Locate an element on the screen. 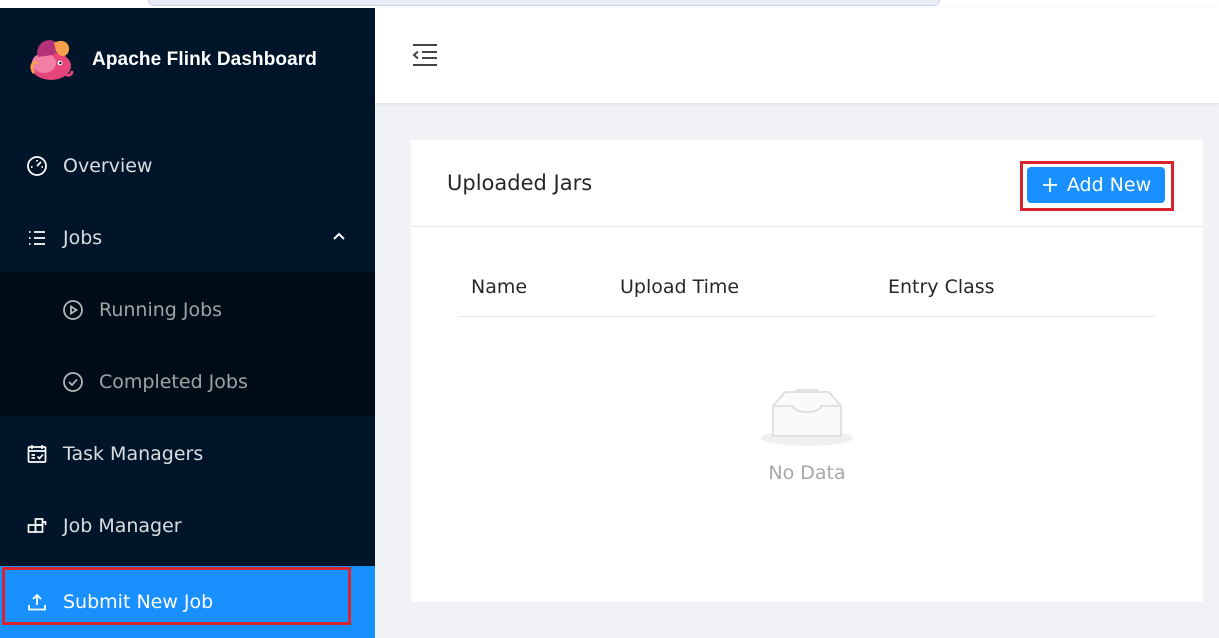 Image resolution: width=1219 pixels, height=638 pixels. highlight-box-add-new is located at coordinates (1097, 186).